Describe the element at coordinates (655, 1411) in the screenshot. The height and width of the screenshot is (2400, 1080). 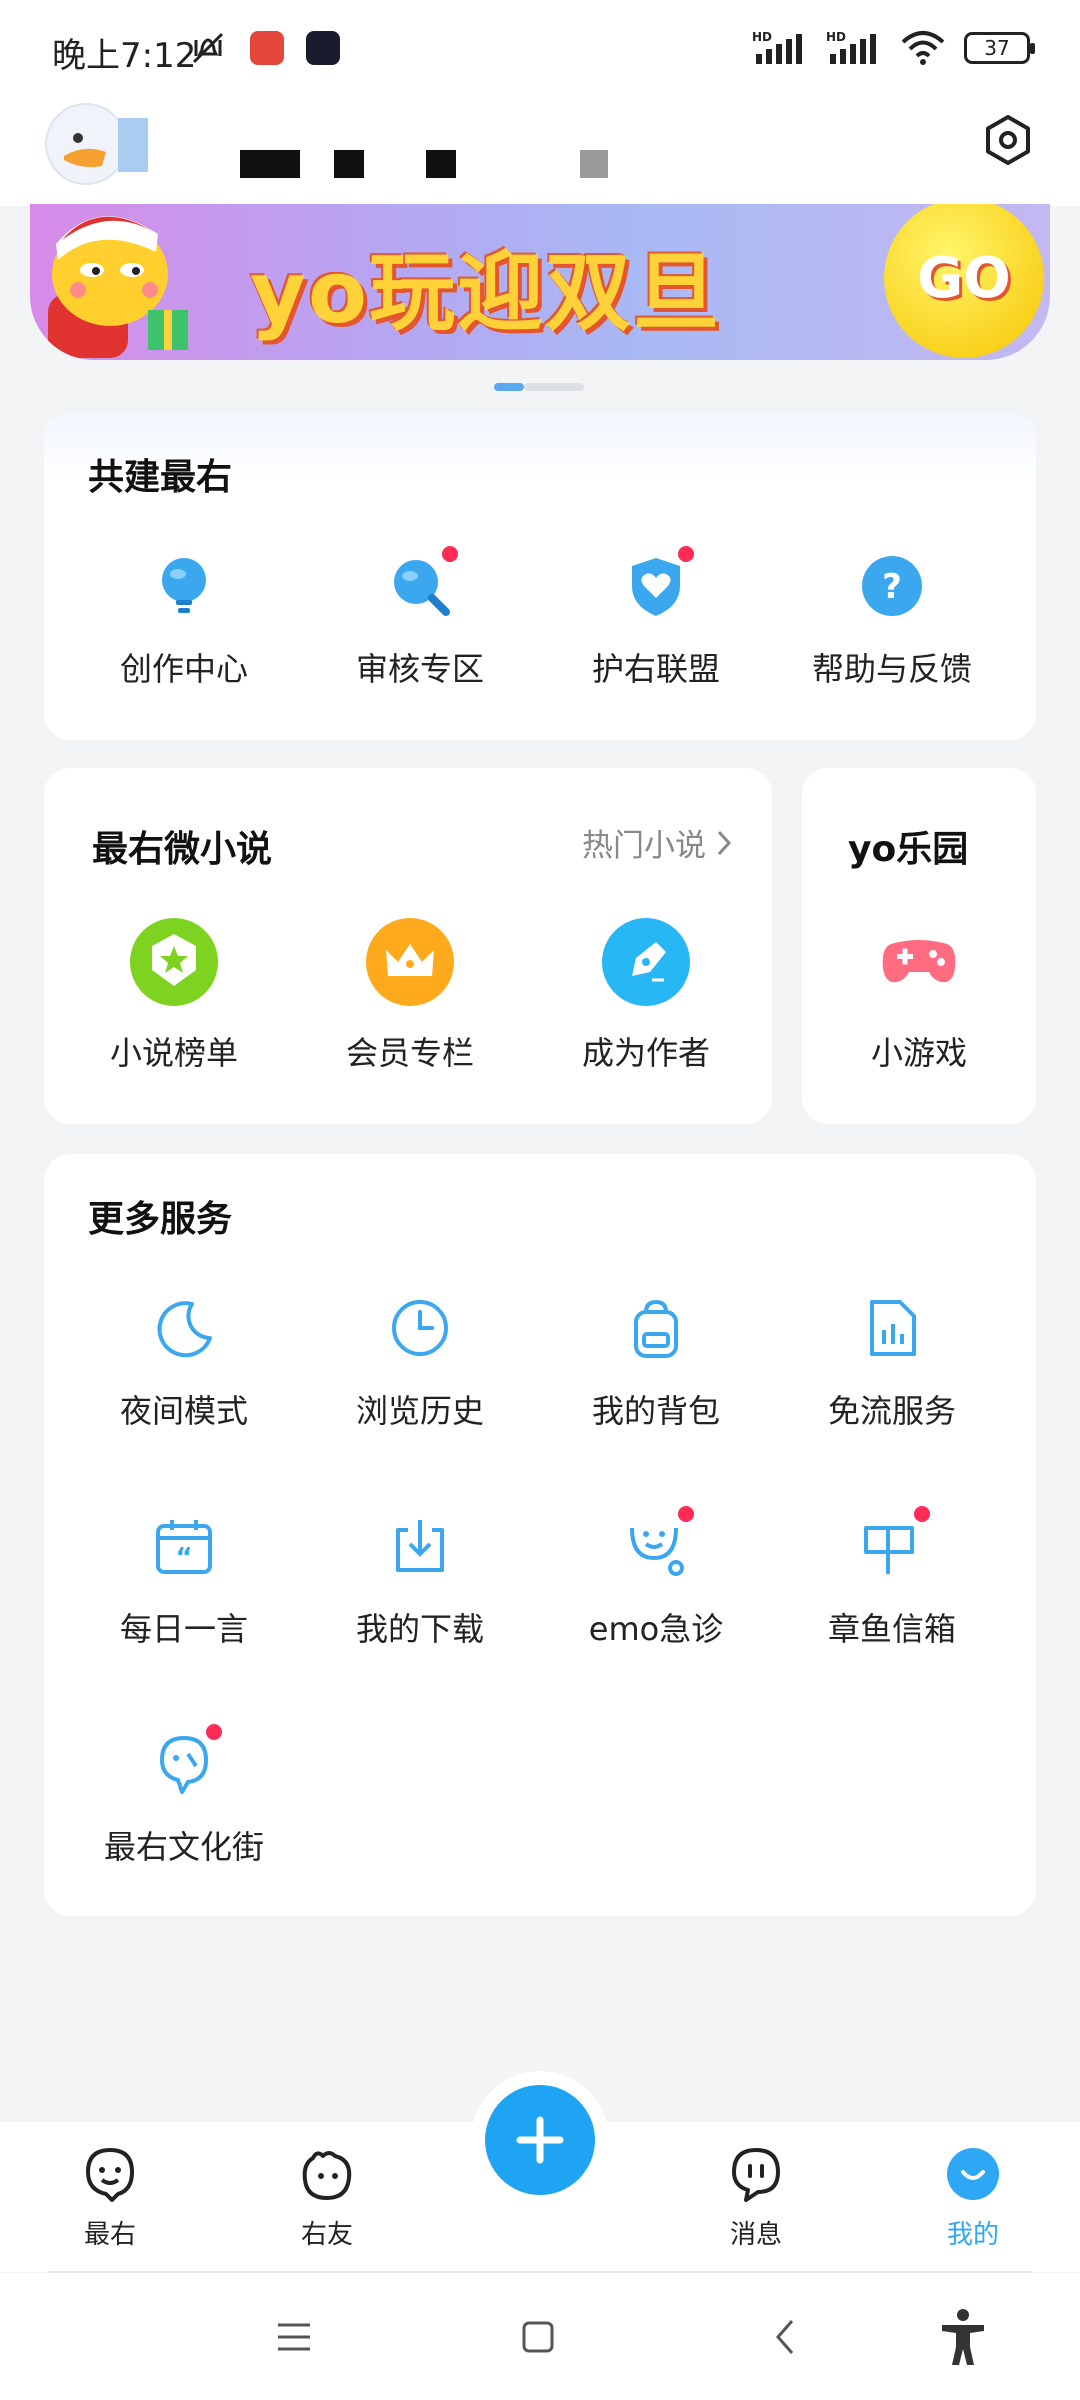
I see `grid-item-label: 我的背包` at that location.